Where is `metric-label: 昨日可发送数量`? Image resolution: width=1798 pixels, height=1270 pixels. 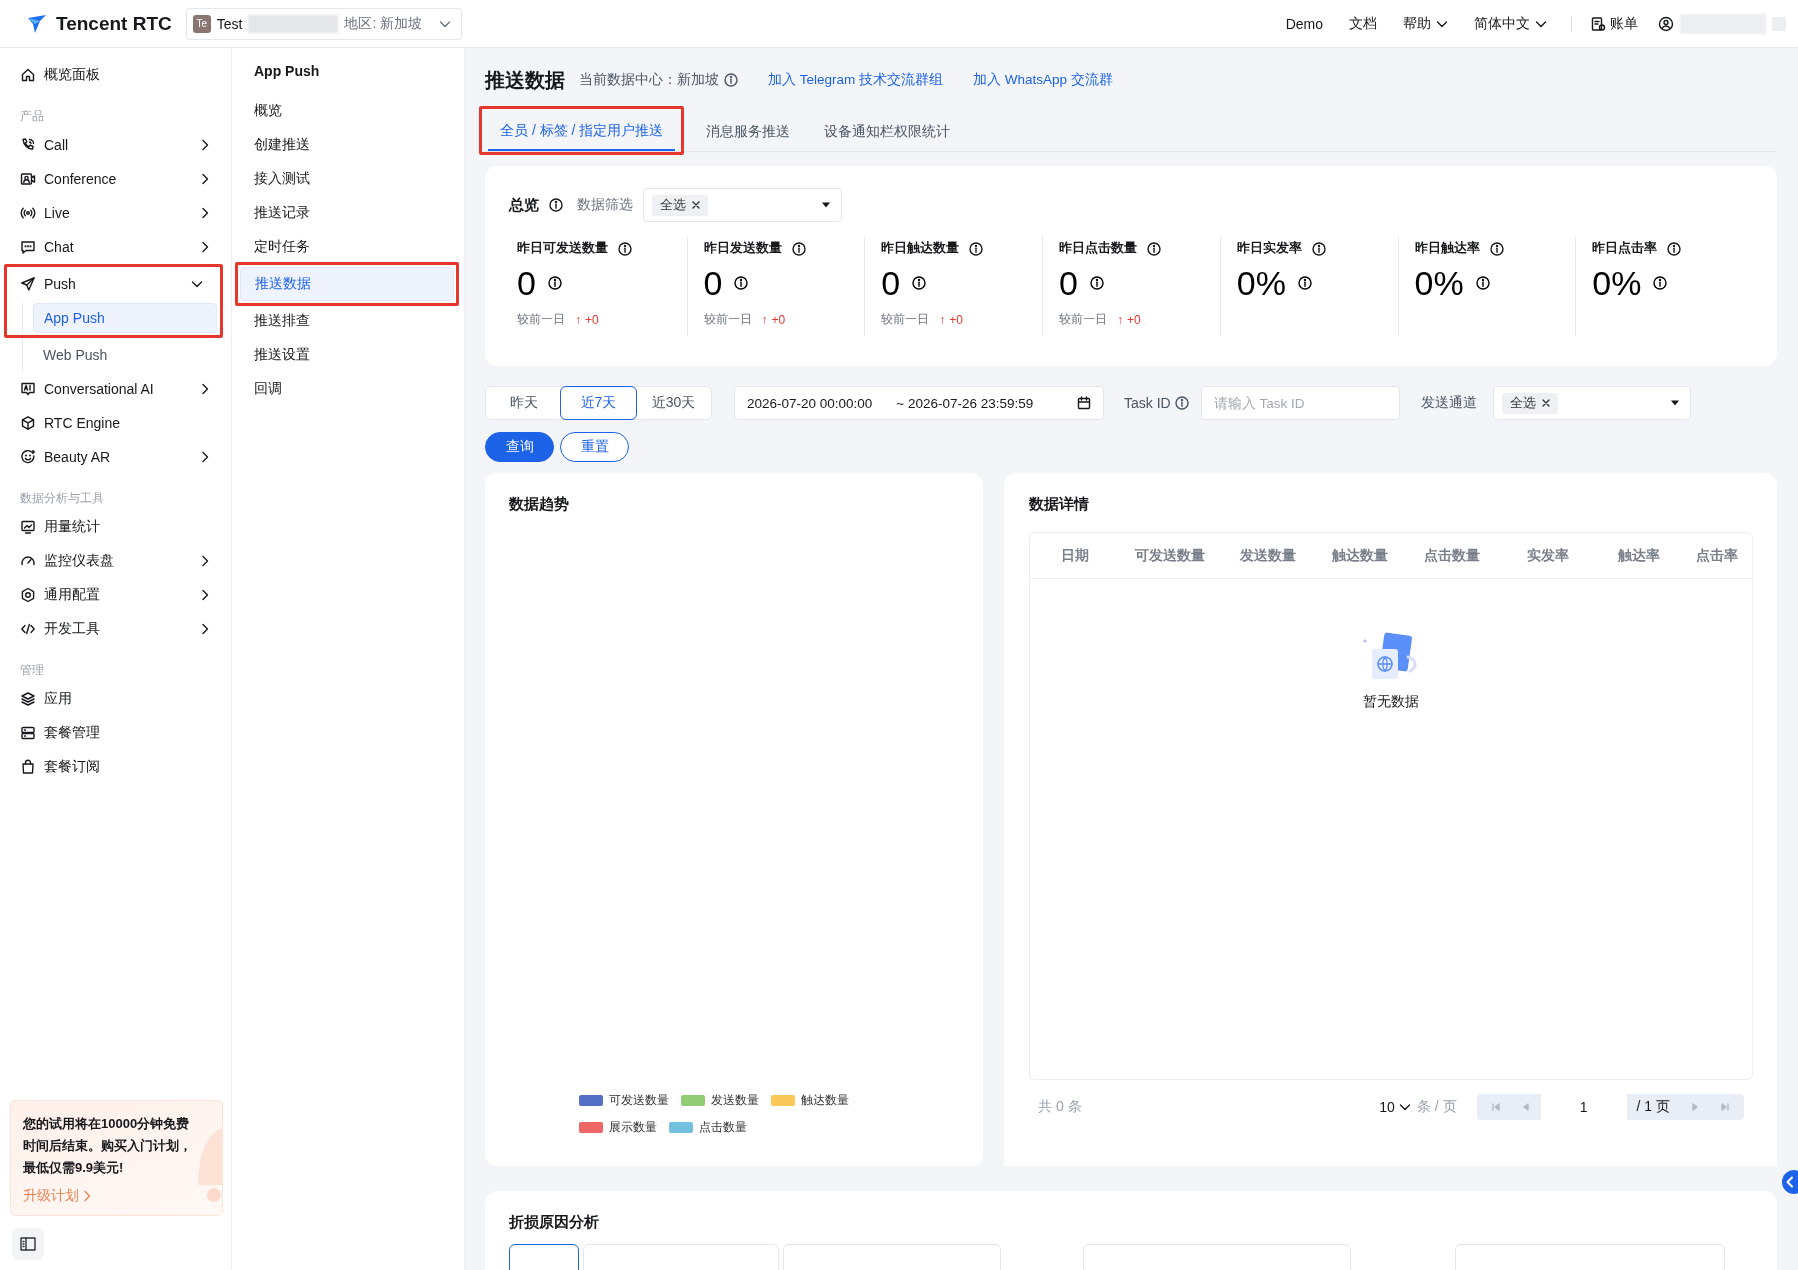
metric-label: 昨日可发送数量 is located at coordinates (562, 248).